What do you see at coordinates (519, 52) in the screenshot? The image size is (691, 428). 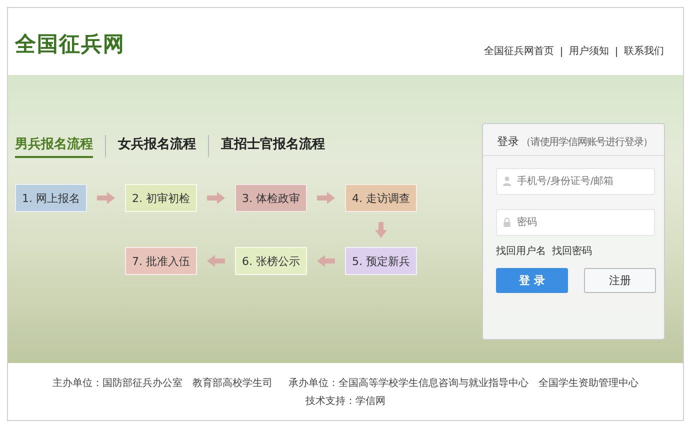 I see `nav-link: 全国征兵网首页` at bounding box center [519, 52].